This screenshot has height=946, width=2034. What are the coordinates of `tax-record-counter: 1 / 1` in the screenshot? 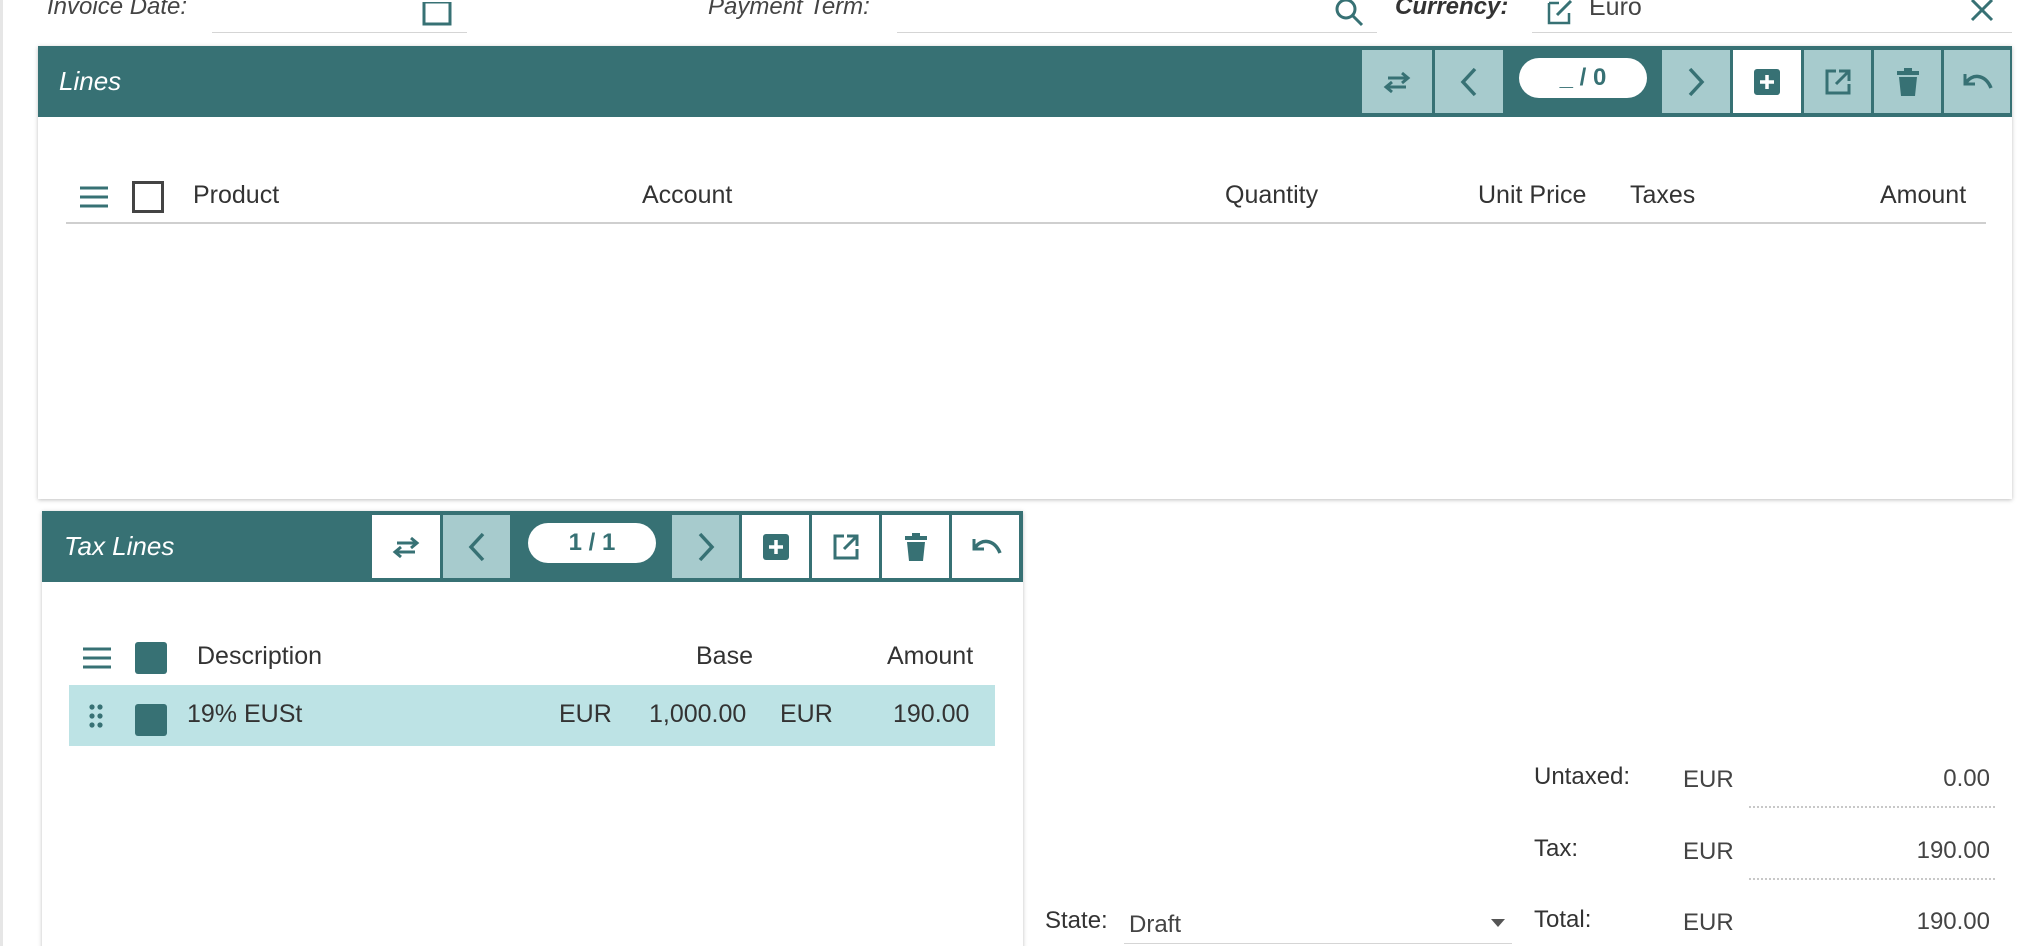 It's located at (592, 543).